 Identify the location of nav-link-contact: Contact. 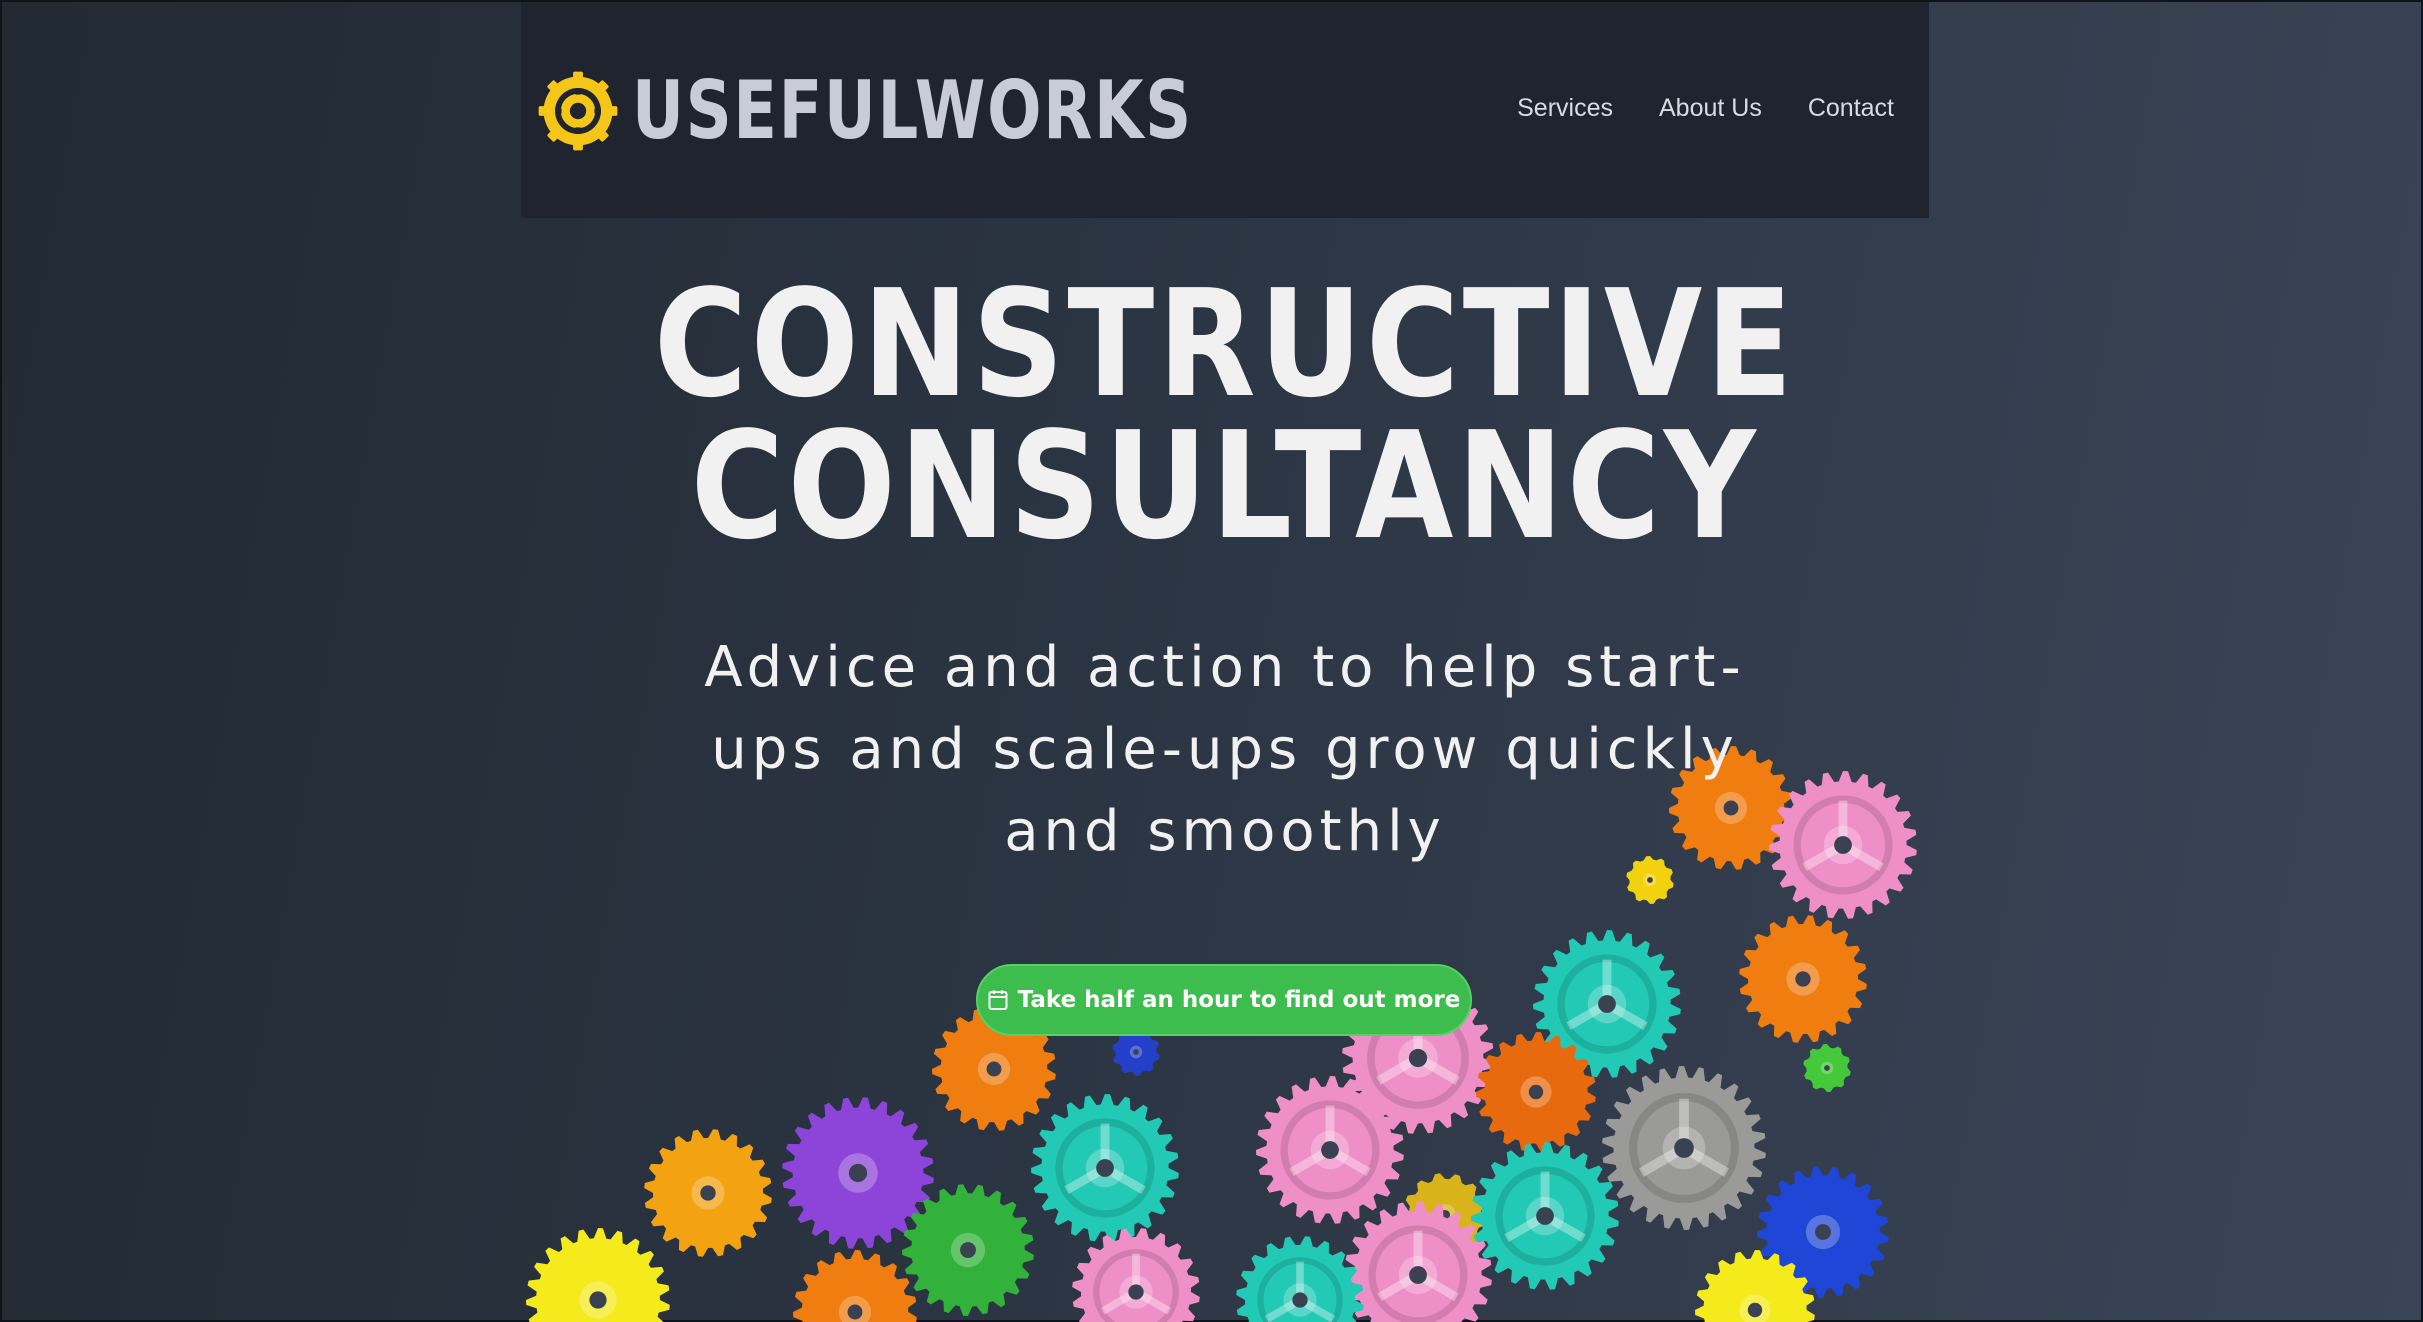
(1851, 108).